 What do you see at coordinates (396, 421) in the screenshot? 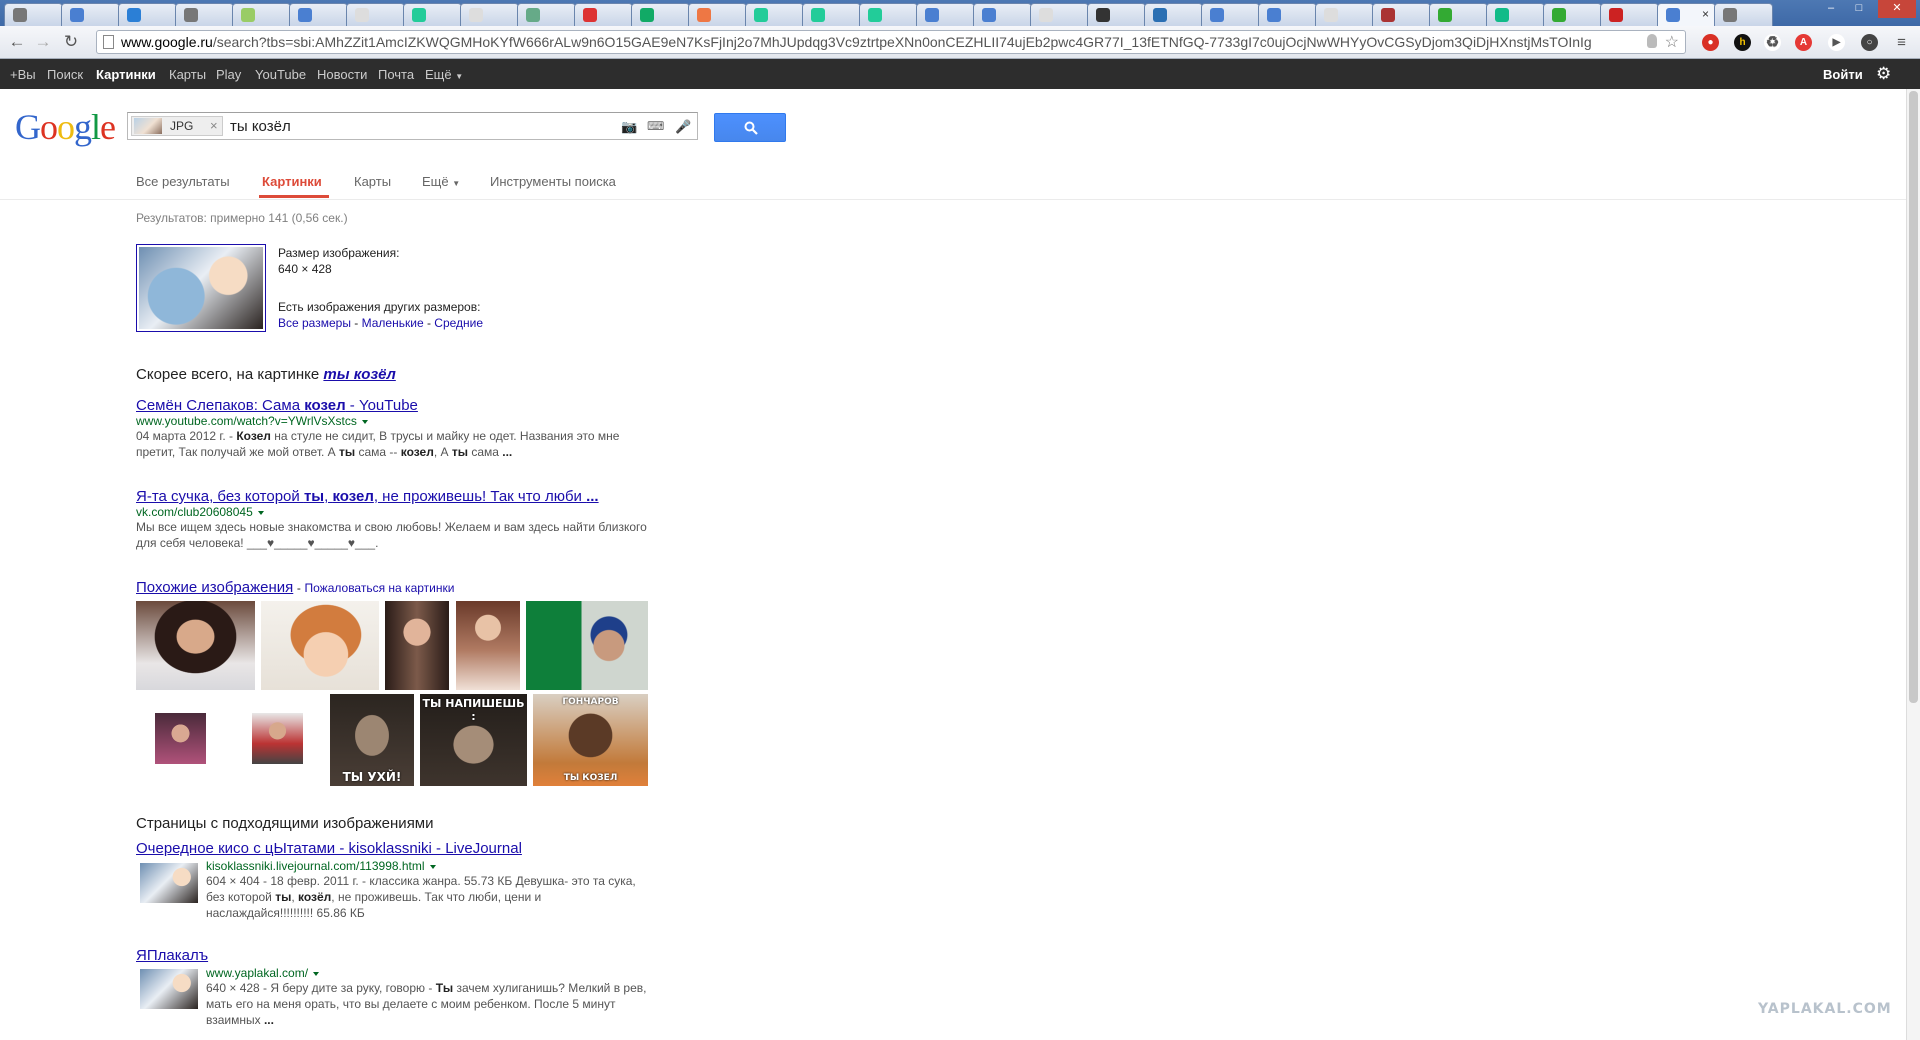
I see `result-url: www.youtube.com/watch?v=YWrlVsXstcs` at bounding box center [396, 421].